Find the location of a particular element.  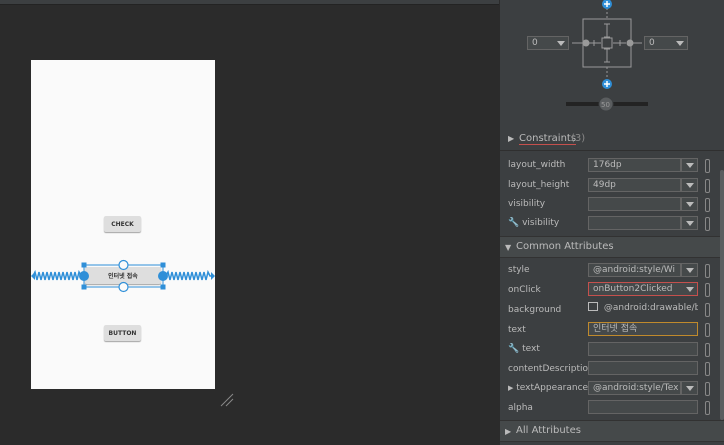

resize-corner-icon is located at coordinates (227, 400).